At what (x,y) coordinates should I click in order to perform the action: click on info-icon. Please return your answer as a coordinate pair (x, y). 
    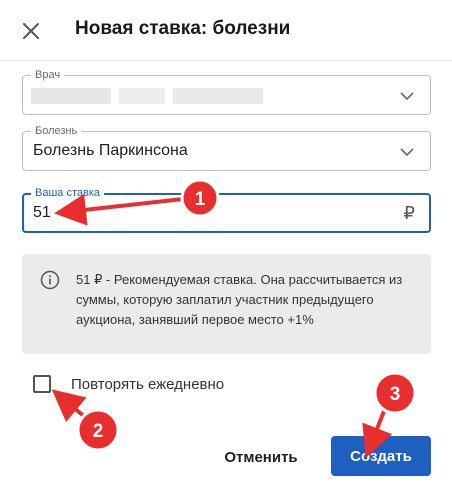
    Looking at the image, I should click on (50, 280).